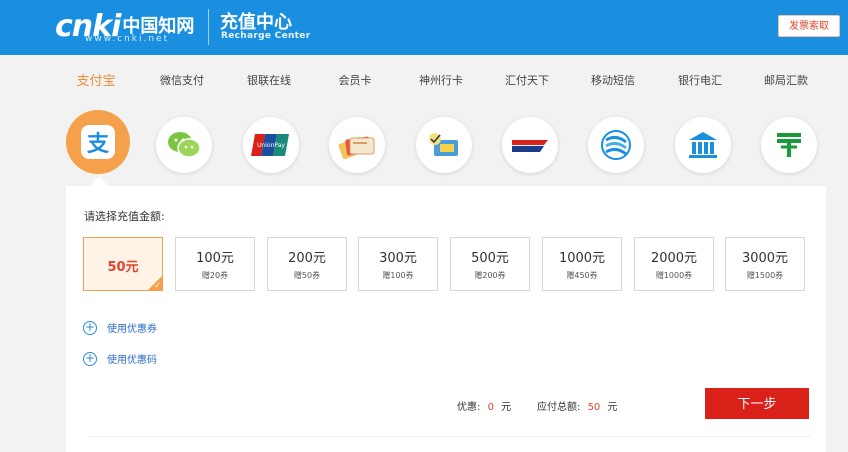 The width and height of the screenshot is (848, 452). Describe the element at coordinates (215, 275) in the screenshot. I see `amount-bonus: 赠20券` at that location.